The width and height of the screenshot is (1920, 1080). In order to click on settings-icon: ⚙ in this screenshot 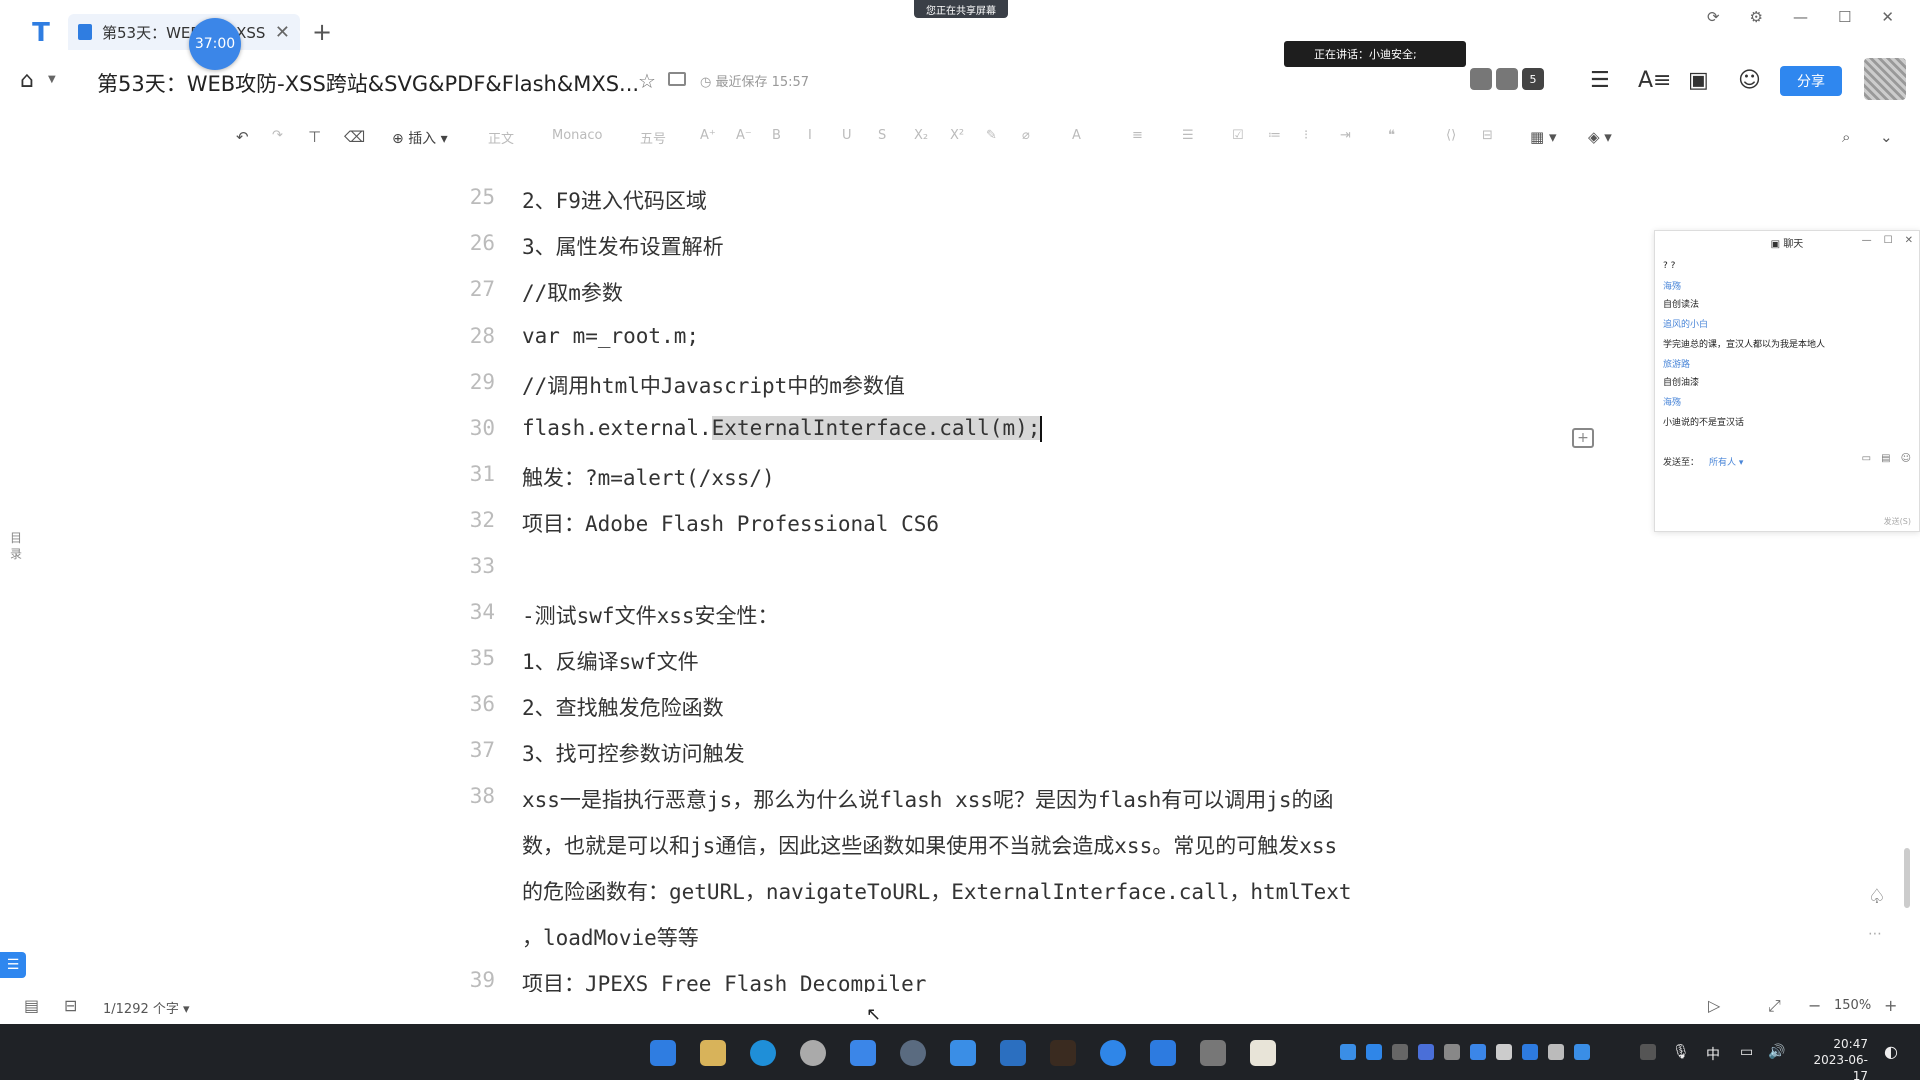, I will do `click(1756, 17)`.